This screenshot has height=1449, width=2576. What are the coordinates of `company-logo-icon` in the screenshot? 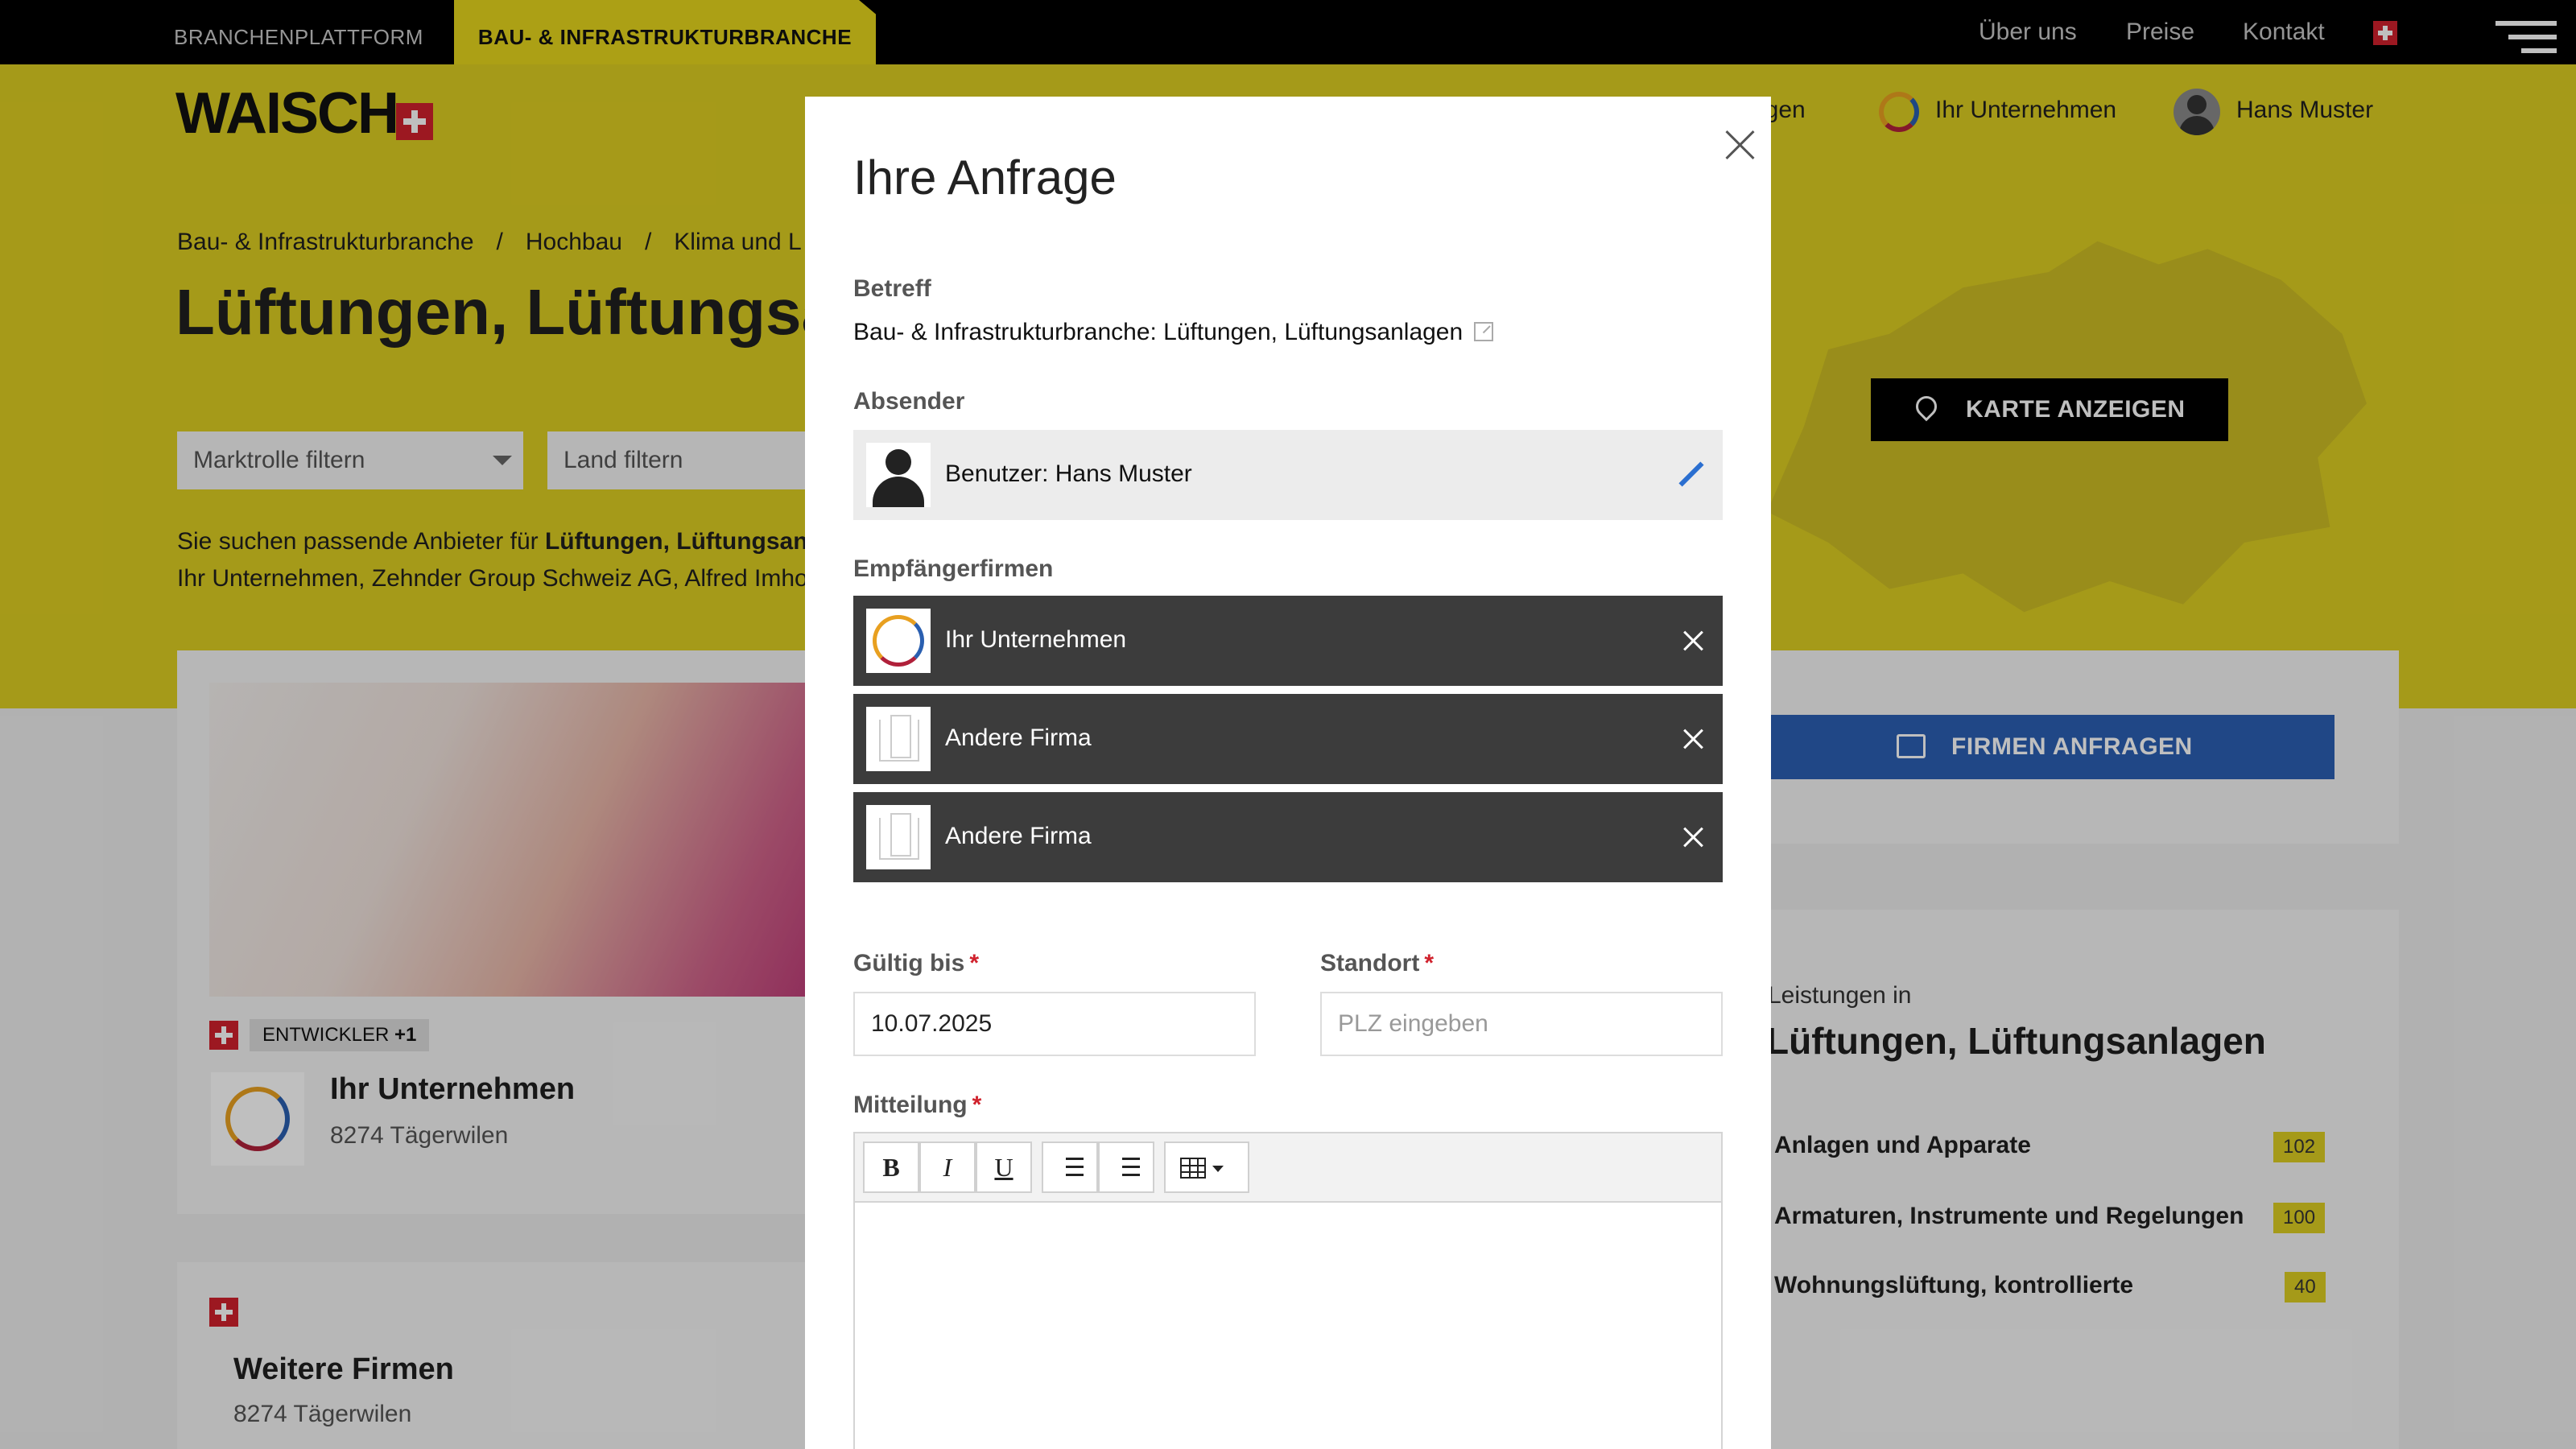 It's located at (898, 641).